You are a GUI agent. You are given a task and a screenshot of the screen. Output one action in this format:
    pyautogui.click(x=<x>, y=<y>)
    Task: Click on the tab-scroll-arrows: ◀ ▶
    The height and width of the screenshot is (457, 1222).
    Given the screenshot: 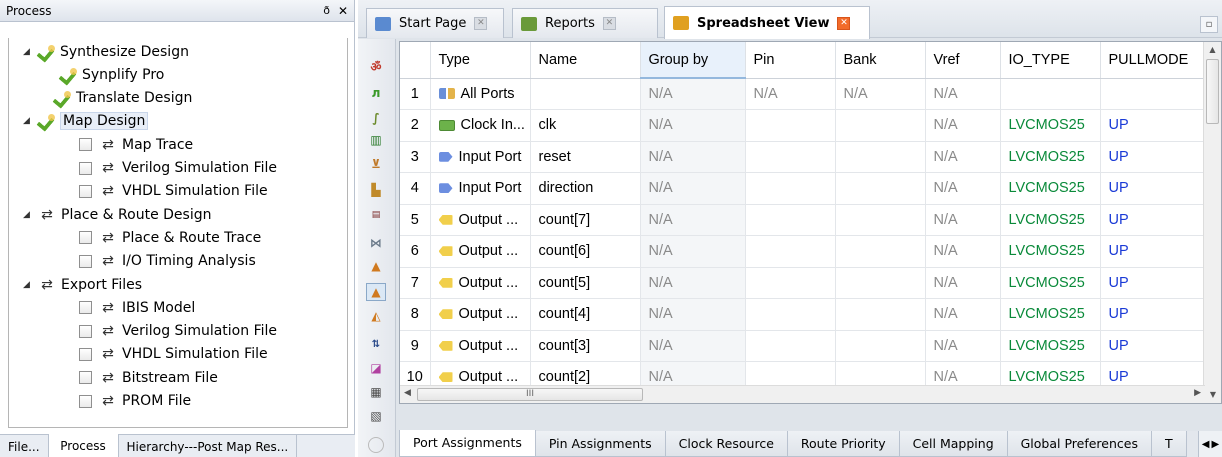 What is the action you would take?
    pyautogui.click(x=1210, y=444)
    